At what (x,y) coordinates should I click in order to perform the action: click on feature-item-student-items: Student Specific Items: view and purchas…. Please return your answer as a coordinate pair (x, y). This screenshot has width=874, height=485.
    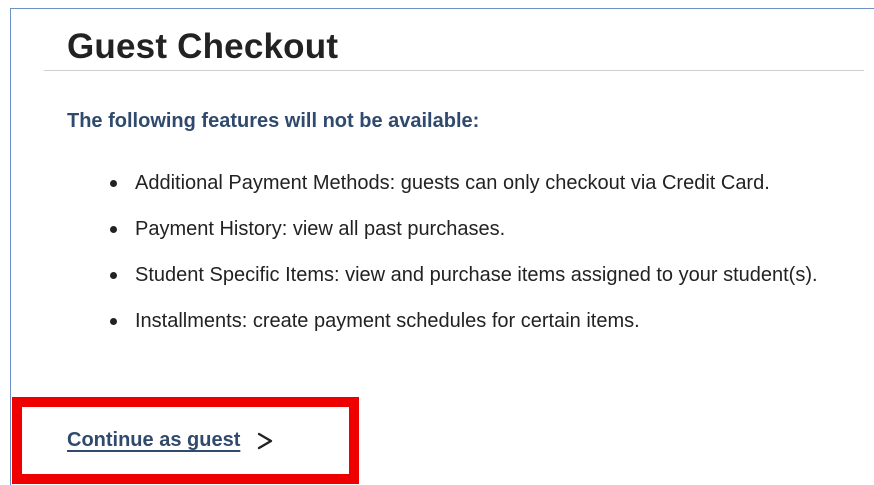
    Looking at the image, I should click on (474, 275).